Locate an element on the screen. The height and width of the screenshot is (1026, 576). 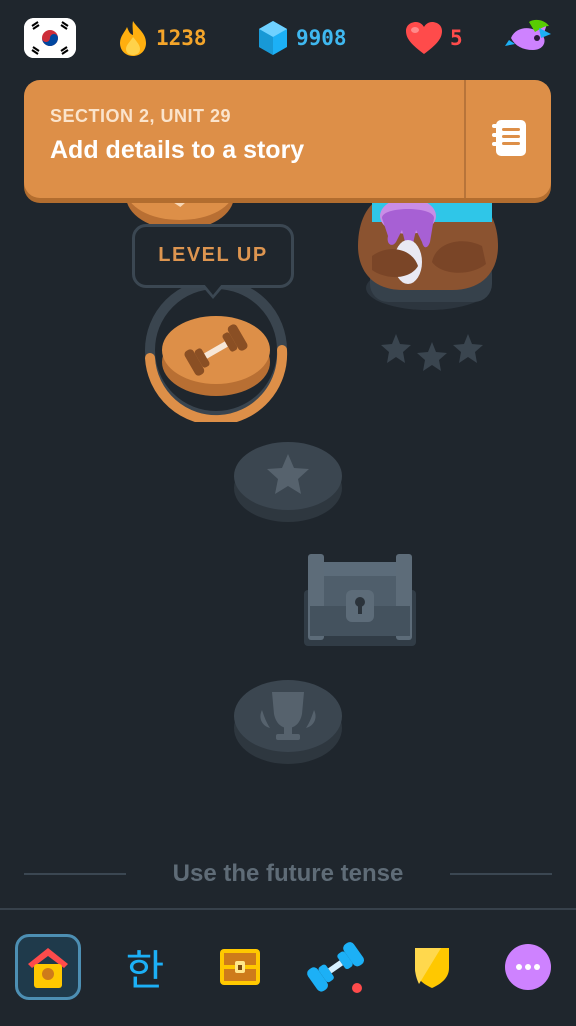
home-icon is located at coordinates (48, 968).